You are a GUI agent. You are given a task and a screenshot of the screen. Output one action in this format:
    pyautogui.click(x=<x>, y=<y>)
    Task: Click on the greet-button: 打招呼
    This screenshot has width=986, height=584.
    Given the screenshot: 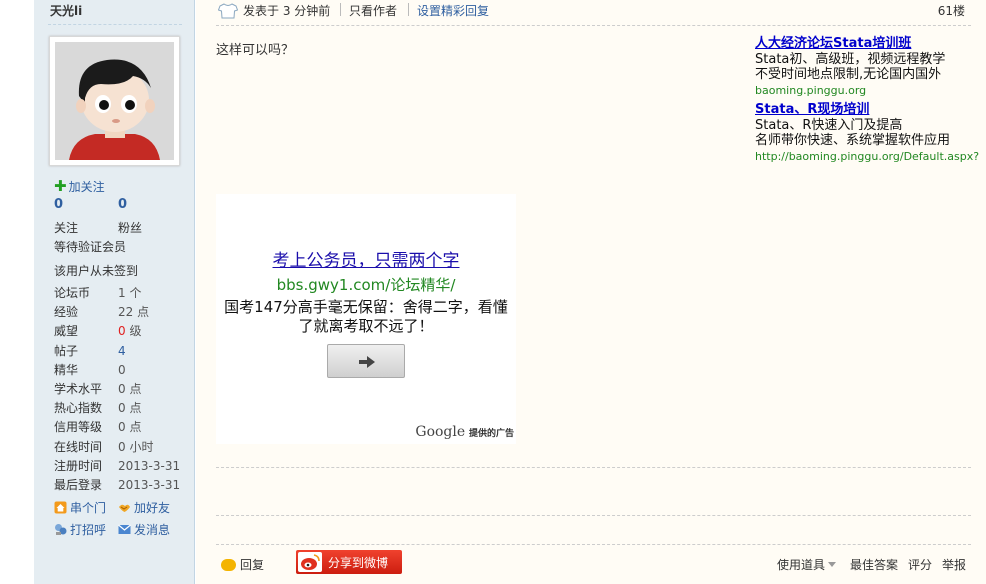 What is the action you would take?
    pyautogui.click(x=80, y=529)
    